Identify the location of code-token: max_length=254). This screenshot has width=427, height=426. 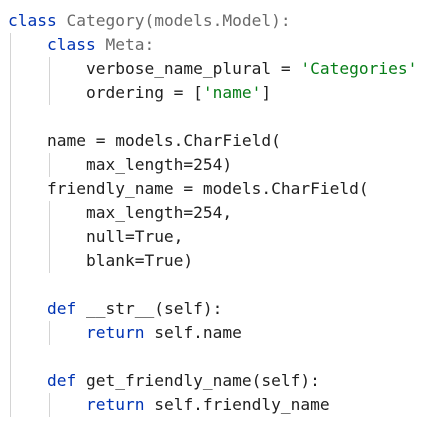
(159, 164).